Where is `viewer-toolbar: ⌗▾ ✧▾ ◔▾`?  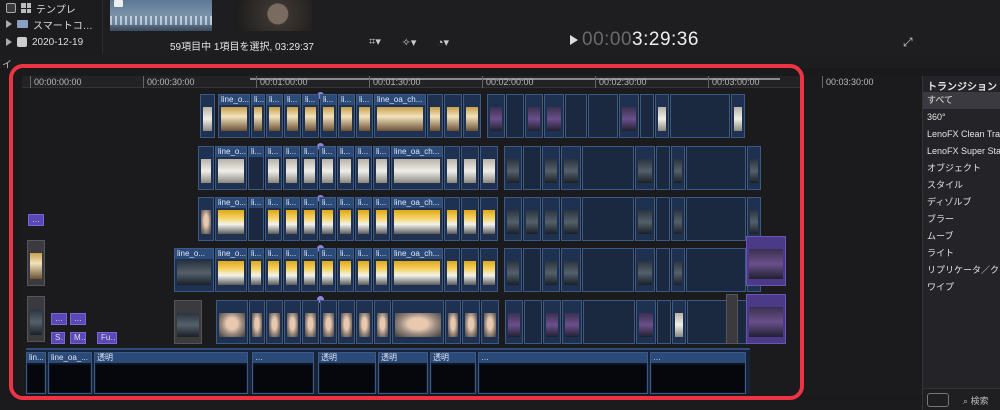
viewer-toolbar: ⌗▾ ✧▾ ◔▾ is located at coordinates (409, 42).